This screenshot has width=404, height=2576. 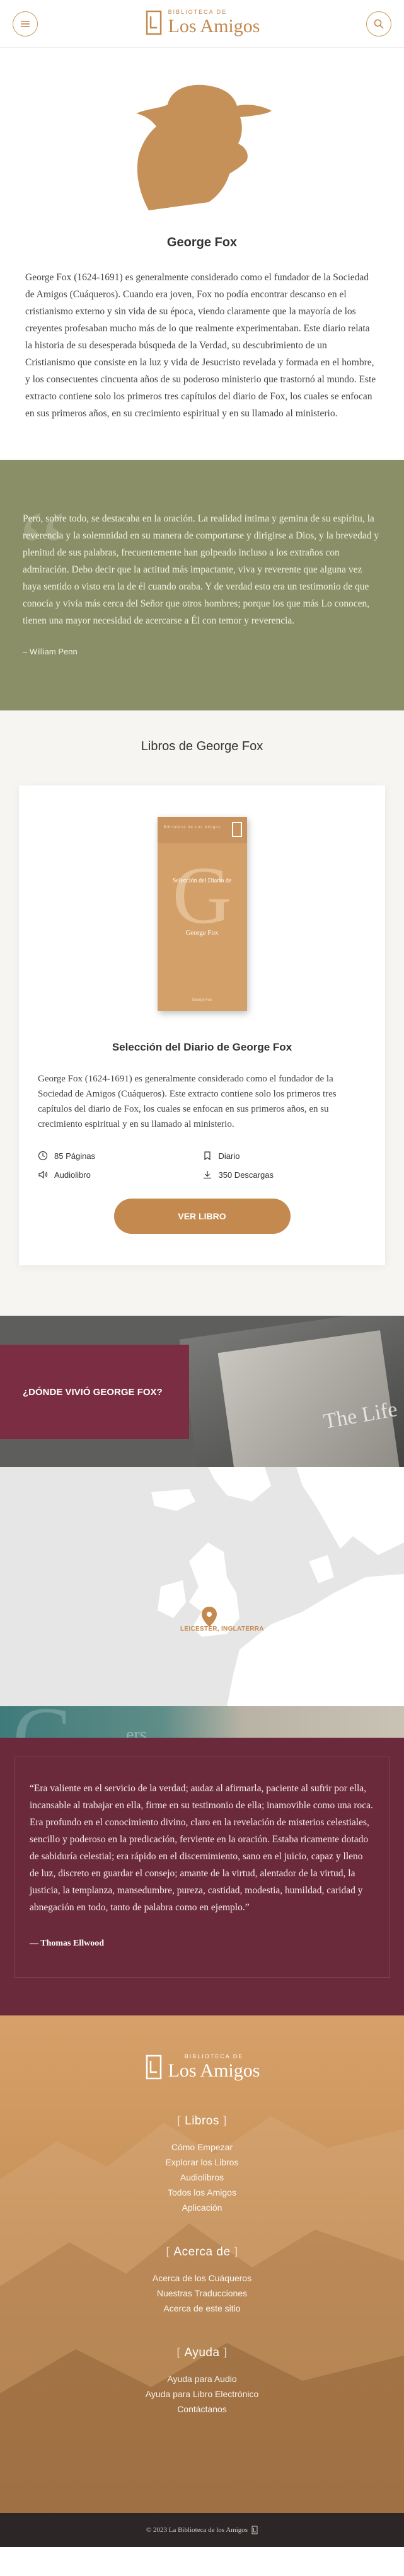 What do you see at coordinates (214, 2056) in the screenshot?
I see `footer-logo-small-text: Biblioteca de` at bounding box center [214, 2056].